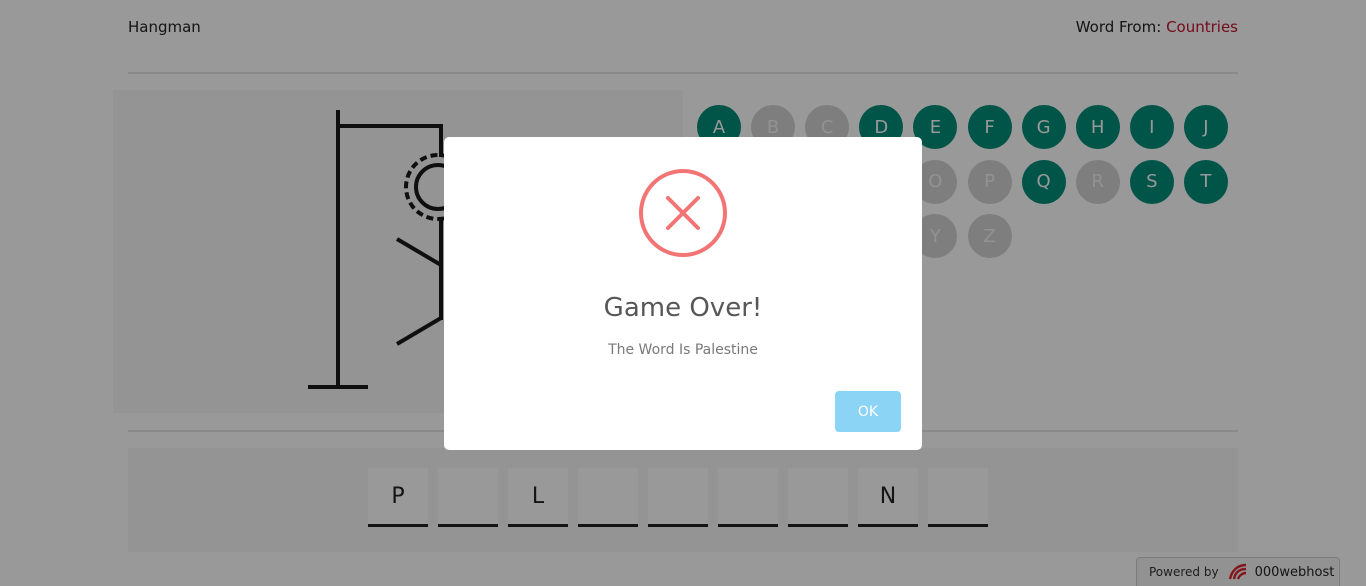  I want to click on modal-title: Game Over!, so click(683, 308).